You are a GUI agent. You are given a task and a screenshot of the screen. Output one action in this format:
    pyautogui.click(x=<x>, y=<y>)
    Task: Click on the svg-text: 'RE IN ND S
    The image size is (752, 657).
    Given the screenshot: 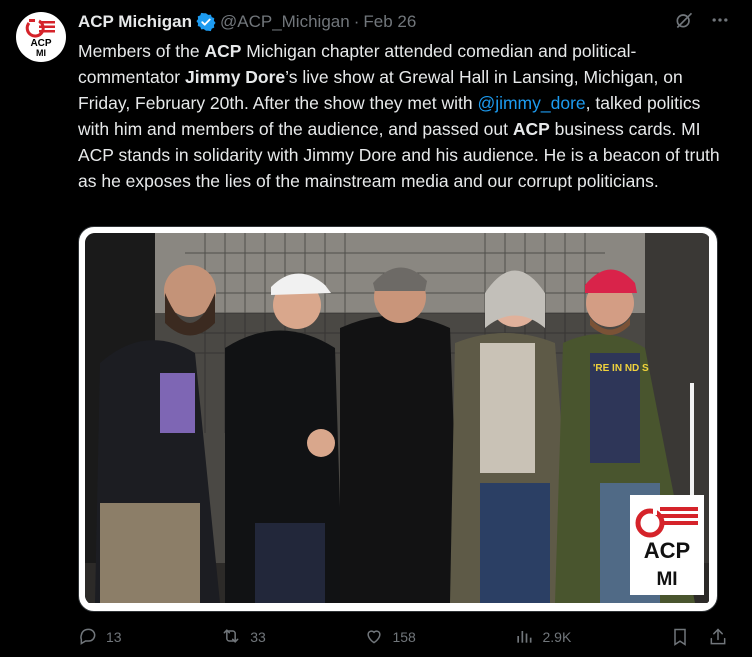 What is the action you would take?
    pyautogui.click(x=621, y=368)
    